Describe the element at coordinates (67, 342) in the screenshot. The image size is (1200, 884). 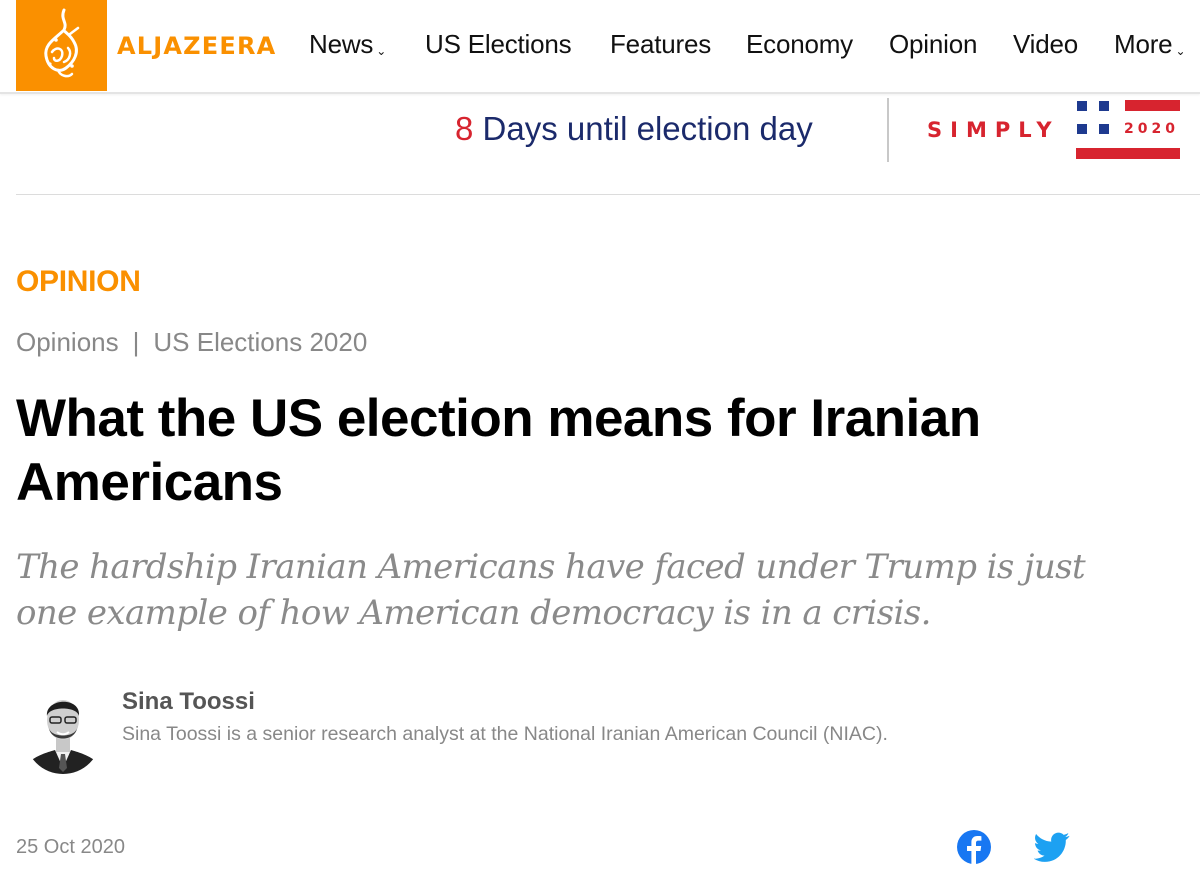
I see `breadcrumb-opinions: Opinions` at that location.